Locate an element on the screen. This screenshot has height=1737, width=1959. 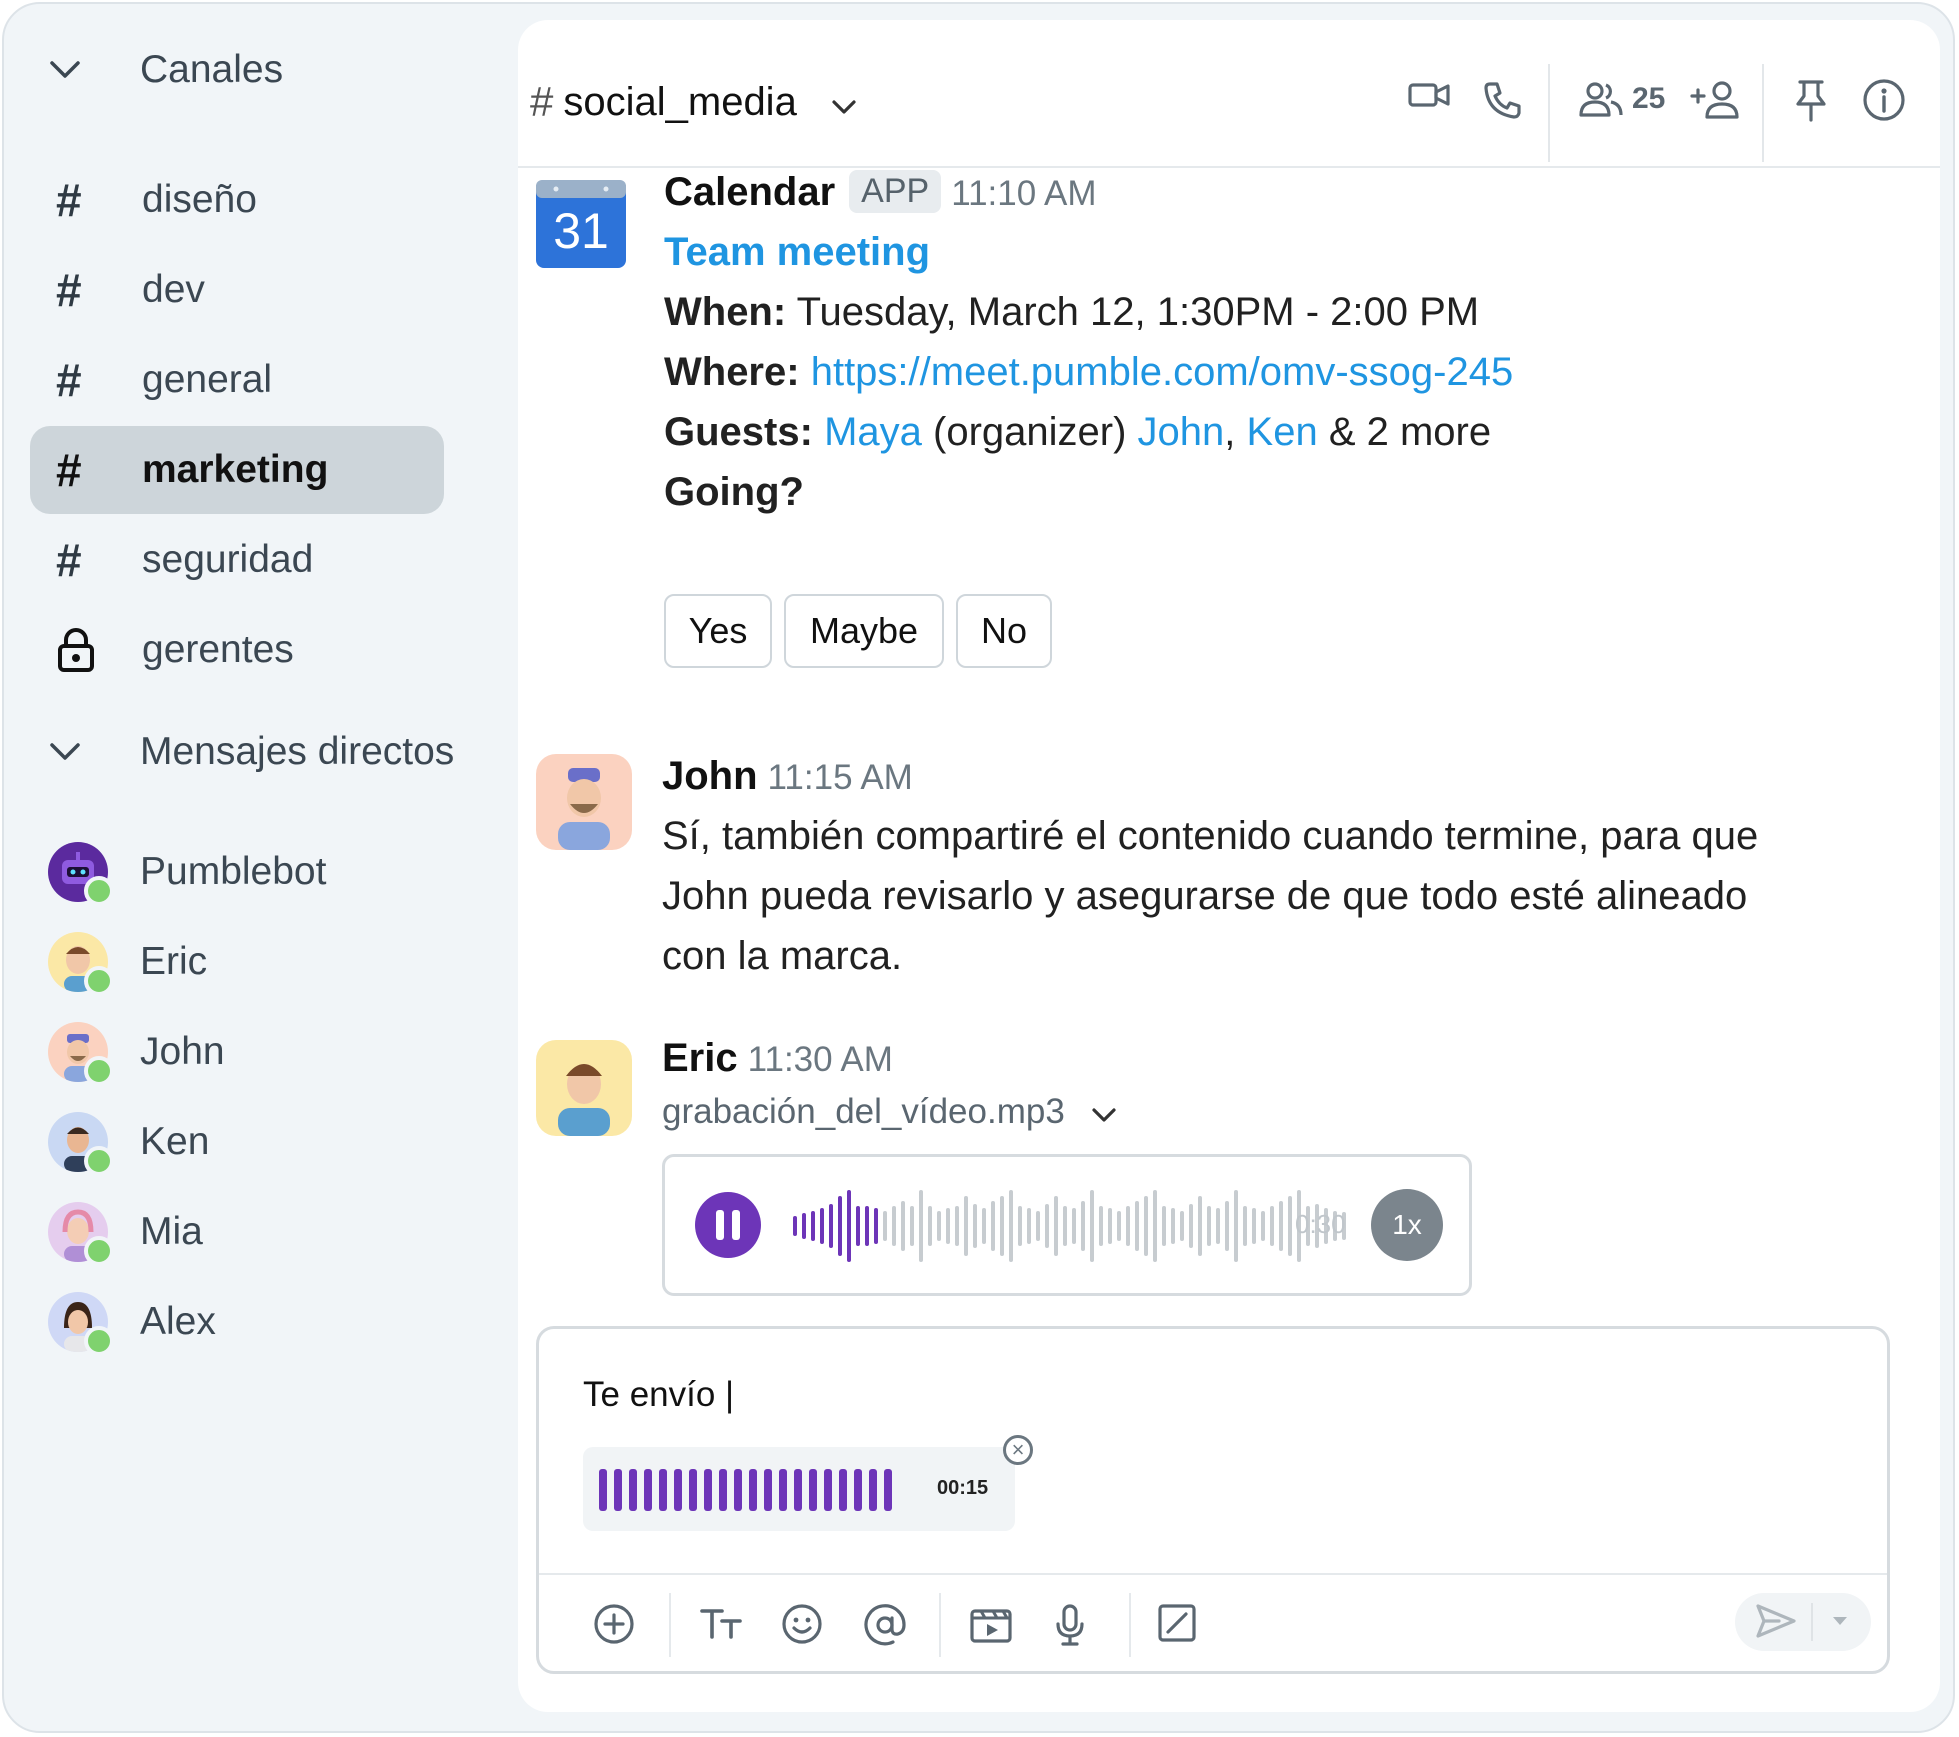
hash-icon: # is located at coordinates (69, 290).